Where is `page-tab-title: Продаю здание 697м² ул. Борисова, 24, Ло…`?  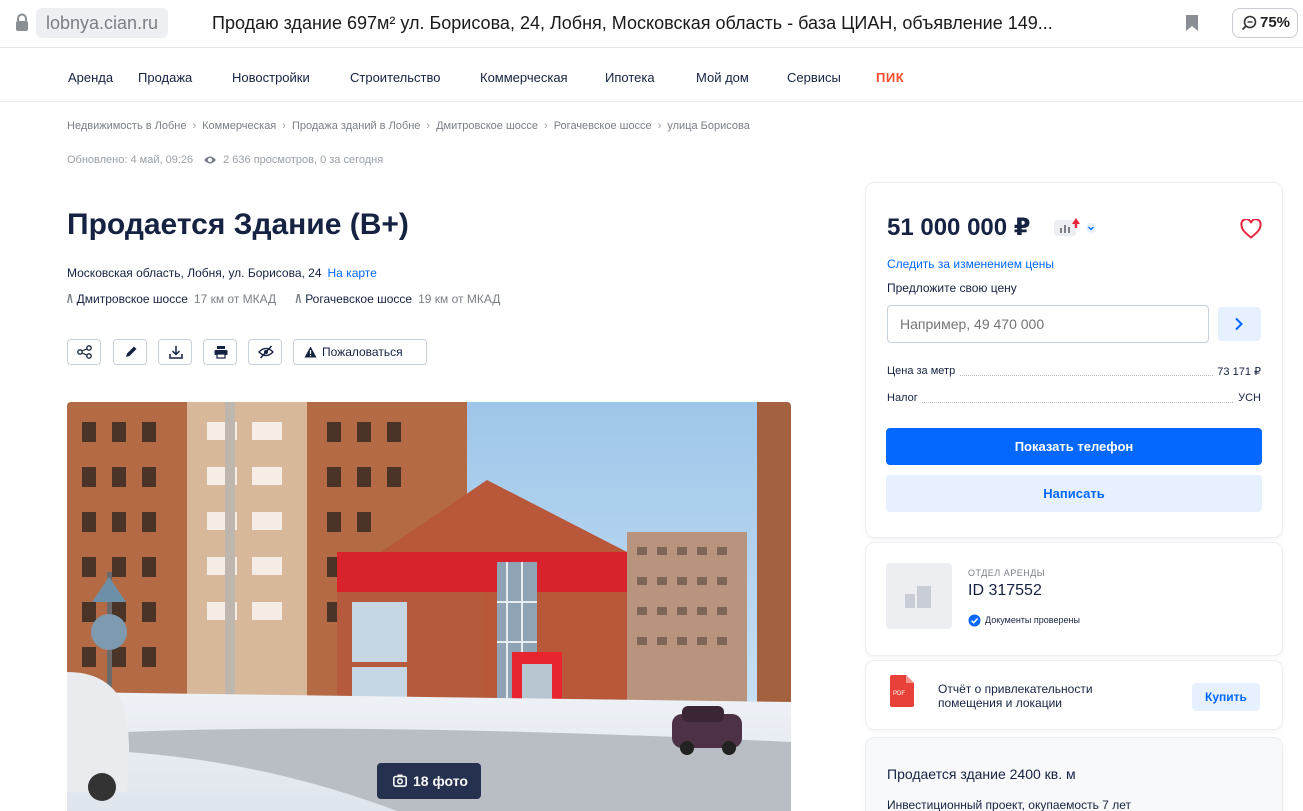 page-tab-title: Продаю здание 697м² ул. Борисова, 24, Ло… is located at coordinates (632, 23).